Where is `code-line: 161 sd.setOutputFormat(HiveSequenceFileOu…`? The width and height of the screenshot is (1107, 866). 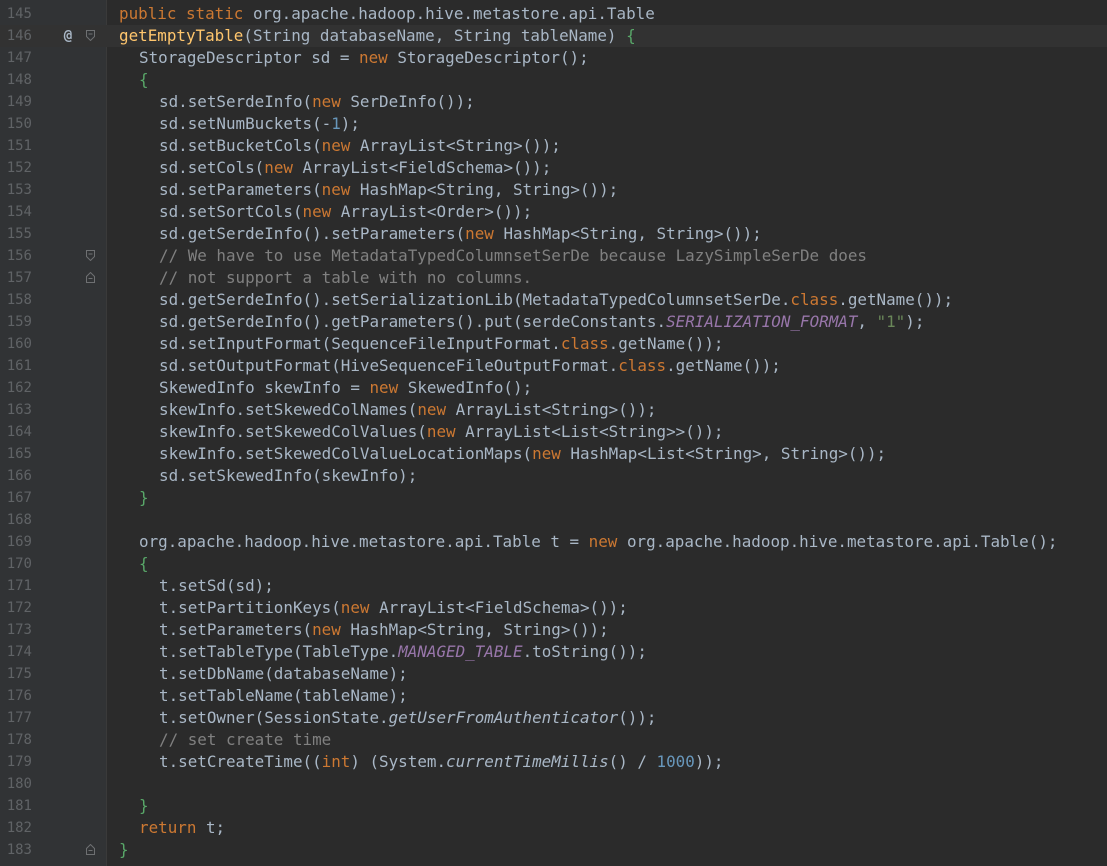 code-line: 161 sd.setOutputFormat(HiveSequenceFileOu… is located at coordinates (553, 366).